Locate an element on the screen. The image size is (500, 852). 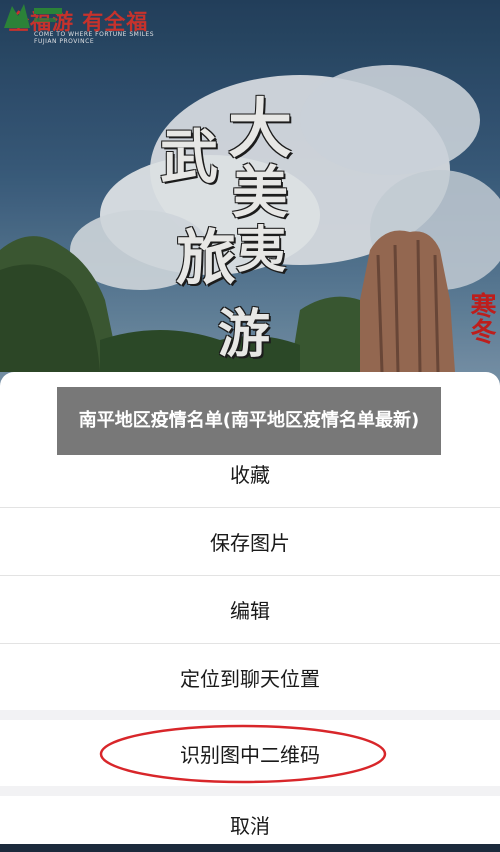
menu-item-edit: 编辑 is located at coordinates (250, 609).